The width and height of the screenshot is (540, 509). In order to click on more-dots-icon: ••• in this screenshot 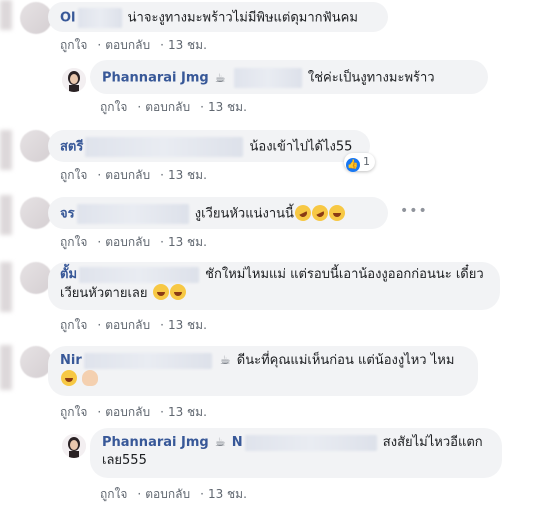, I will do `click(414, 211)`.